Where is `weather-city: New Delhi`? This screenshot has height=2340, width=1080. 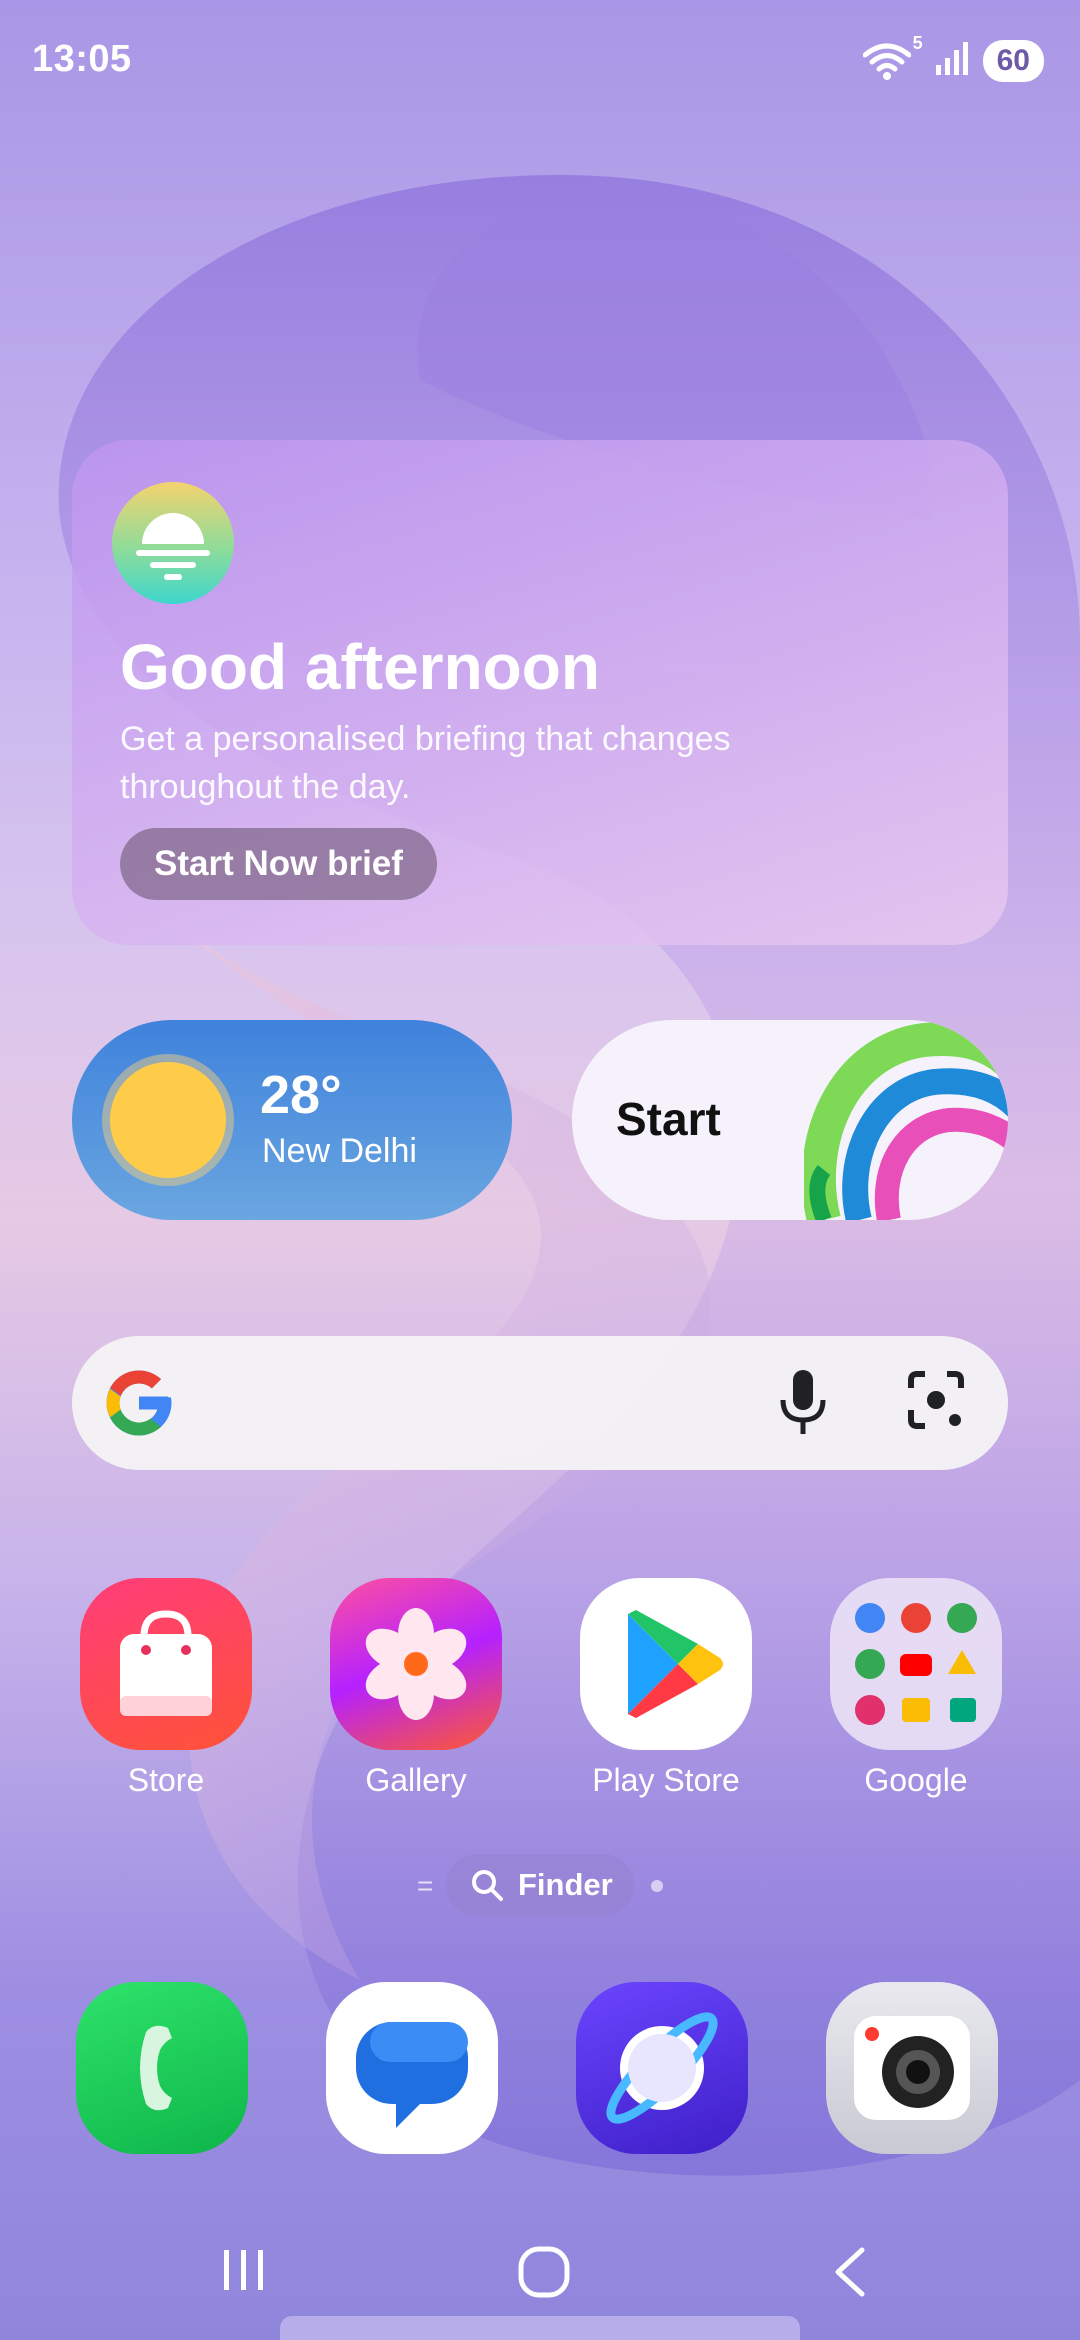
weather-city: New Delhi is located at coordinates (339, 1151).